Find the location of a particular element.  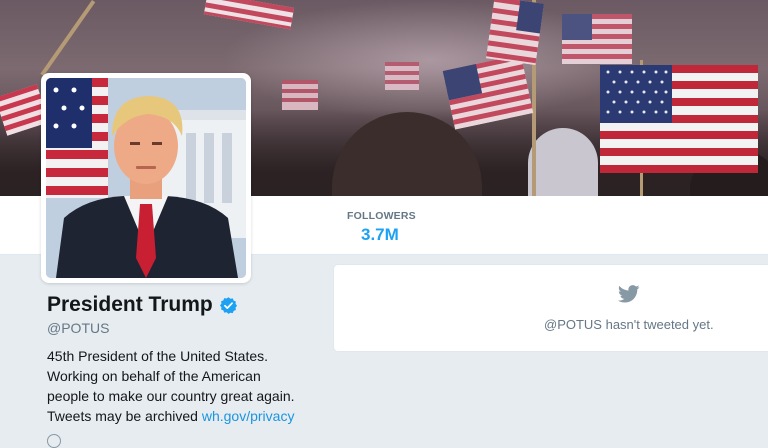

followers-count: 3.7M is located at coordinates (380, 234).